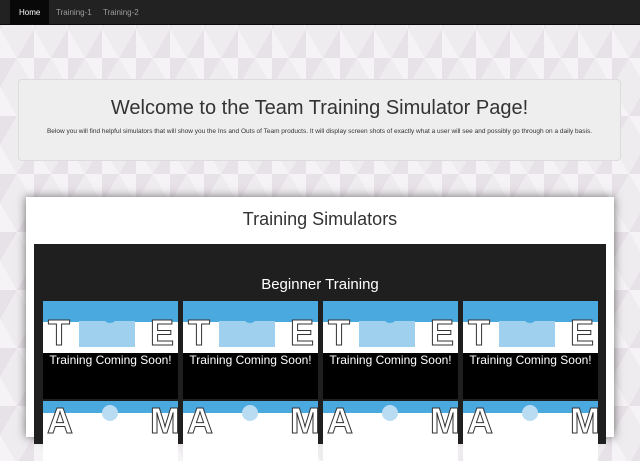 The width and height of the screenshot is (640, 461). What do you see at coordinates (121, 12) in the screenshot?
I see `nav-training-2-link: Training-2` at bounding box center [121, 12].